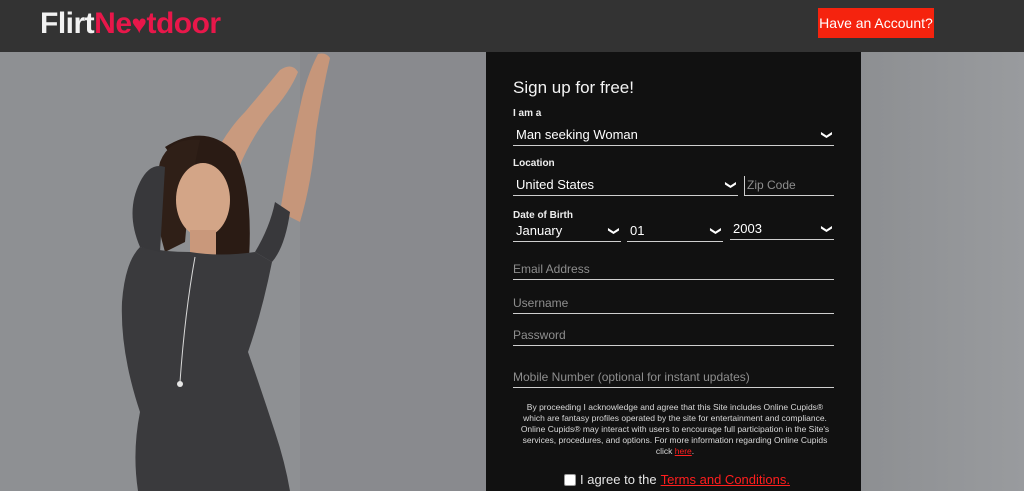 This screenshot has height=491, width=1024. Describe the element at coordinates (673, 136) in the screenshot. I see `seeking-select: Man seeking Woman ❯` at that location.